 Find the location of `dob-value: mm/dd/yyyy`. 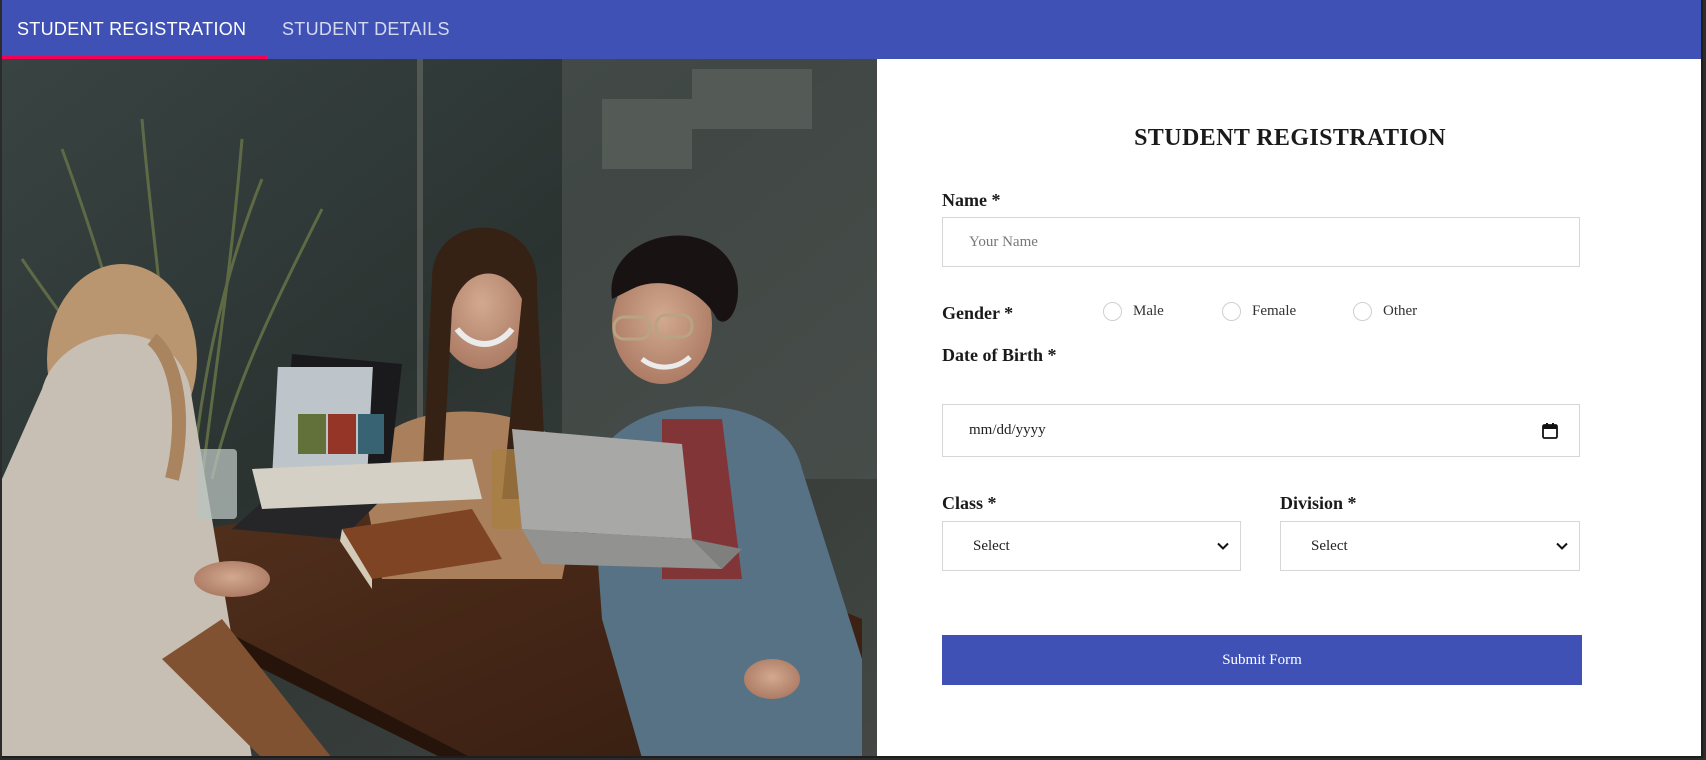

dob-value: mm/dd/yyyy is located at coordinates (1007, 430).